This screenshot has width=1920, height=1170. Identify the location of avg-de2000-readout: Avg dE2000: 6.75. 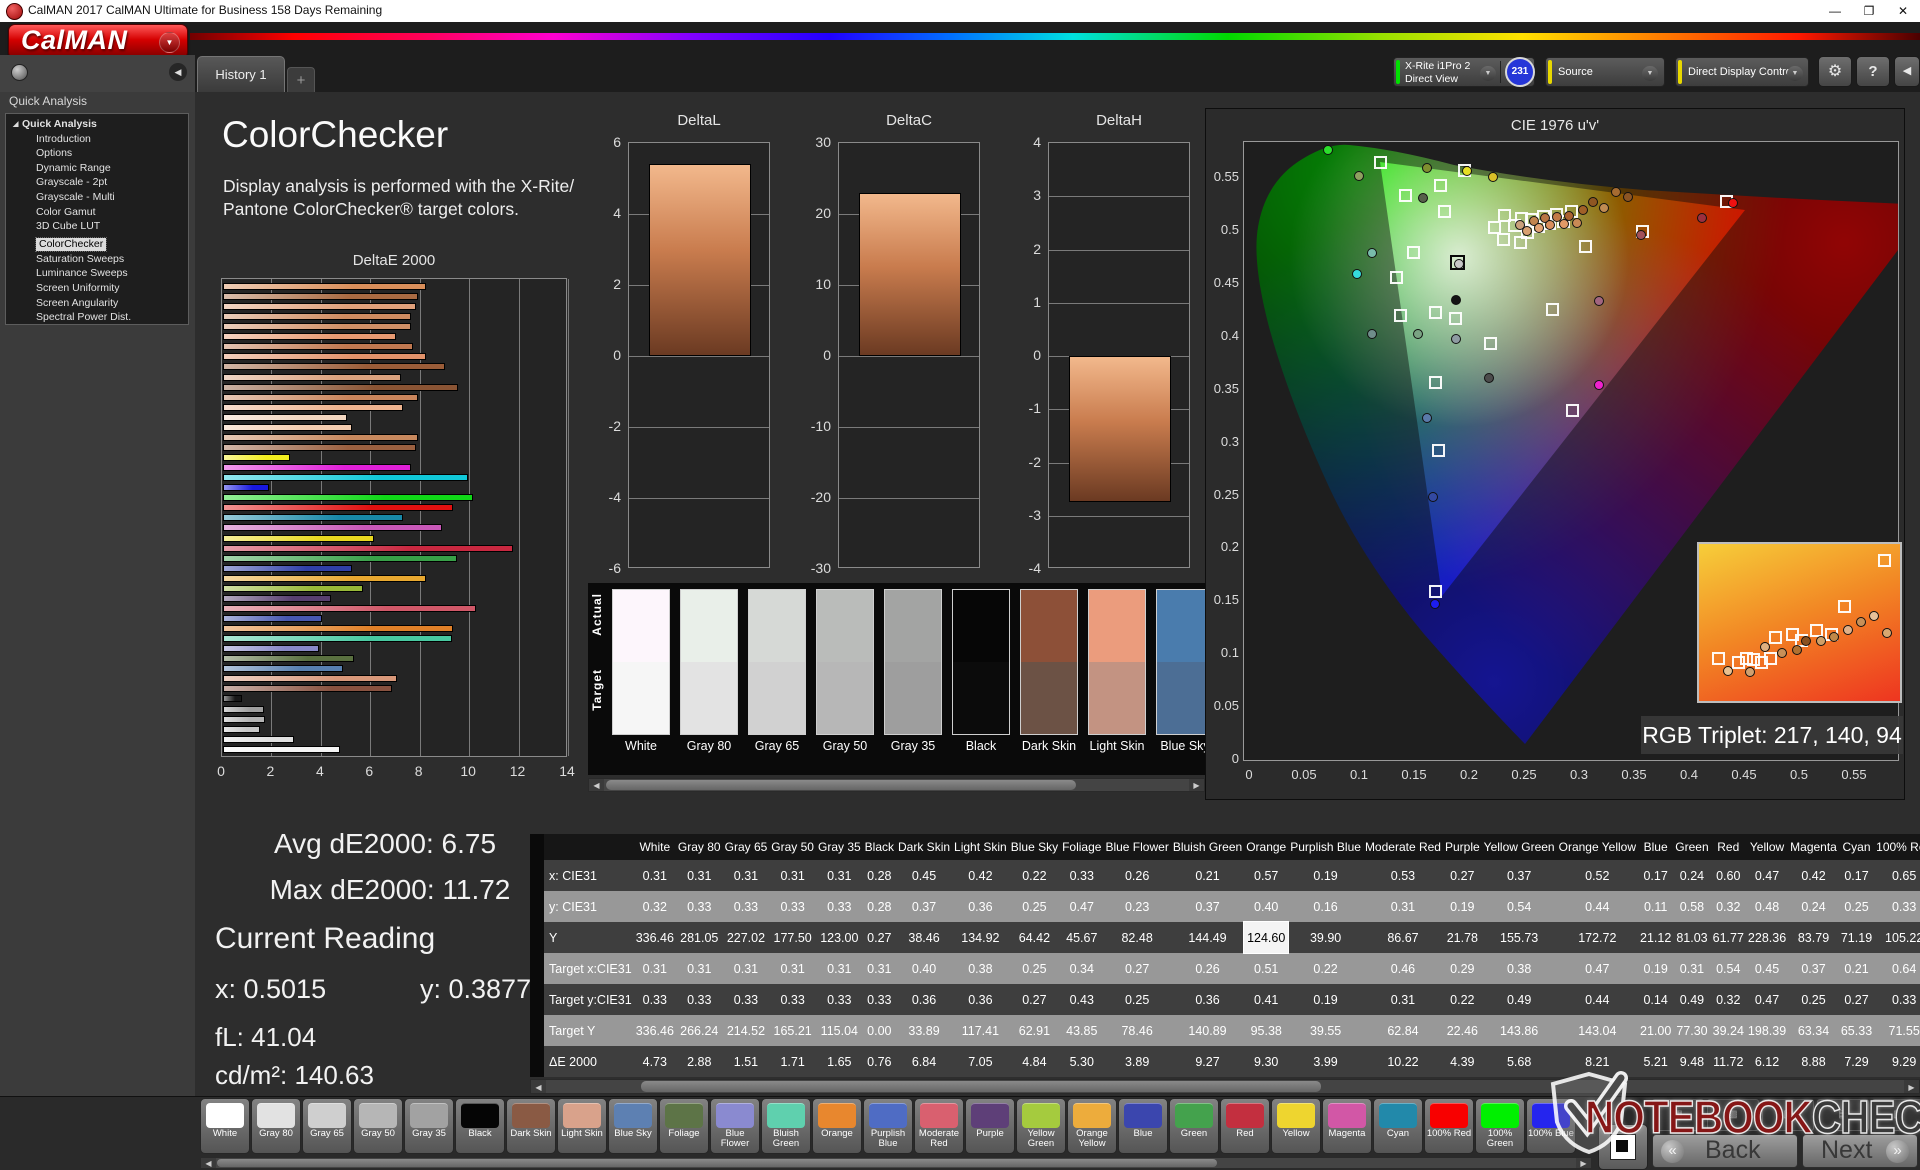
(385, 843).